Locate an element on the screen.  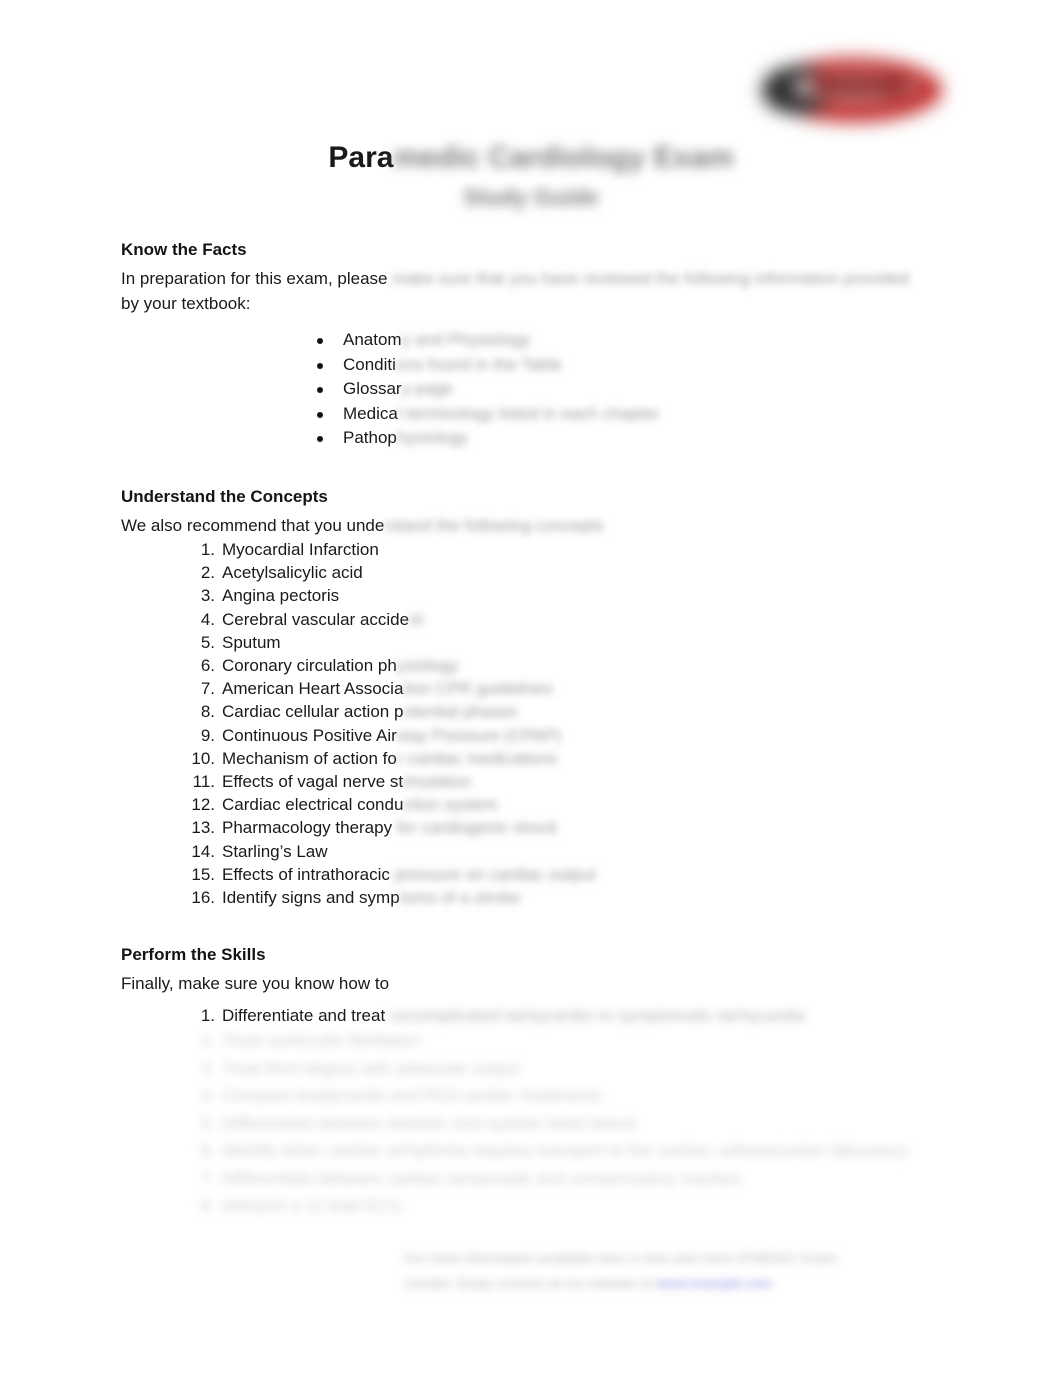
item-obscured-text: toms of a stroke is located at coordinates (460, 898).